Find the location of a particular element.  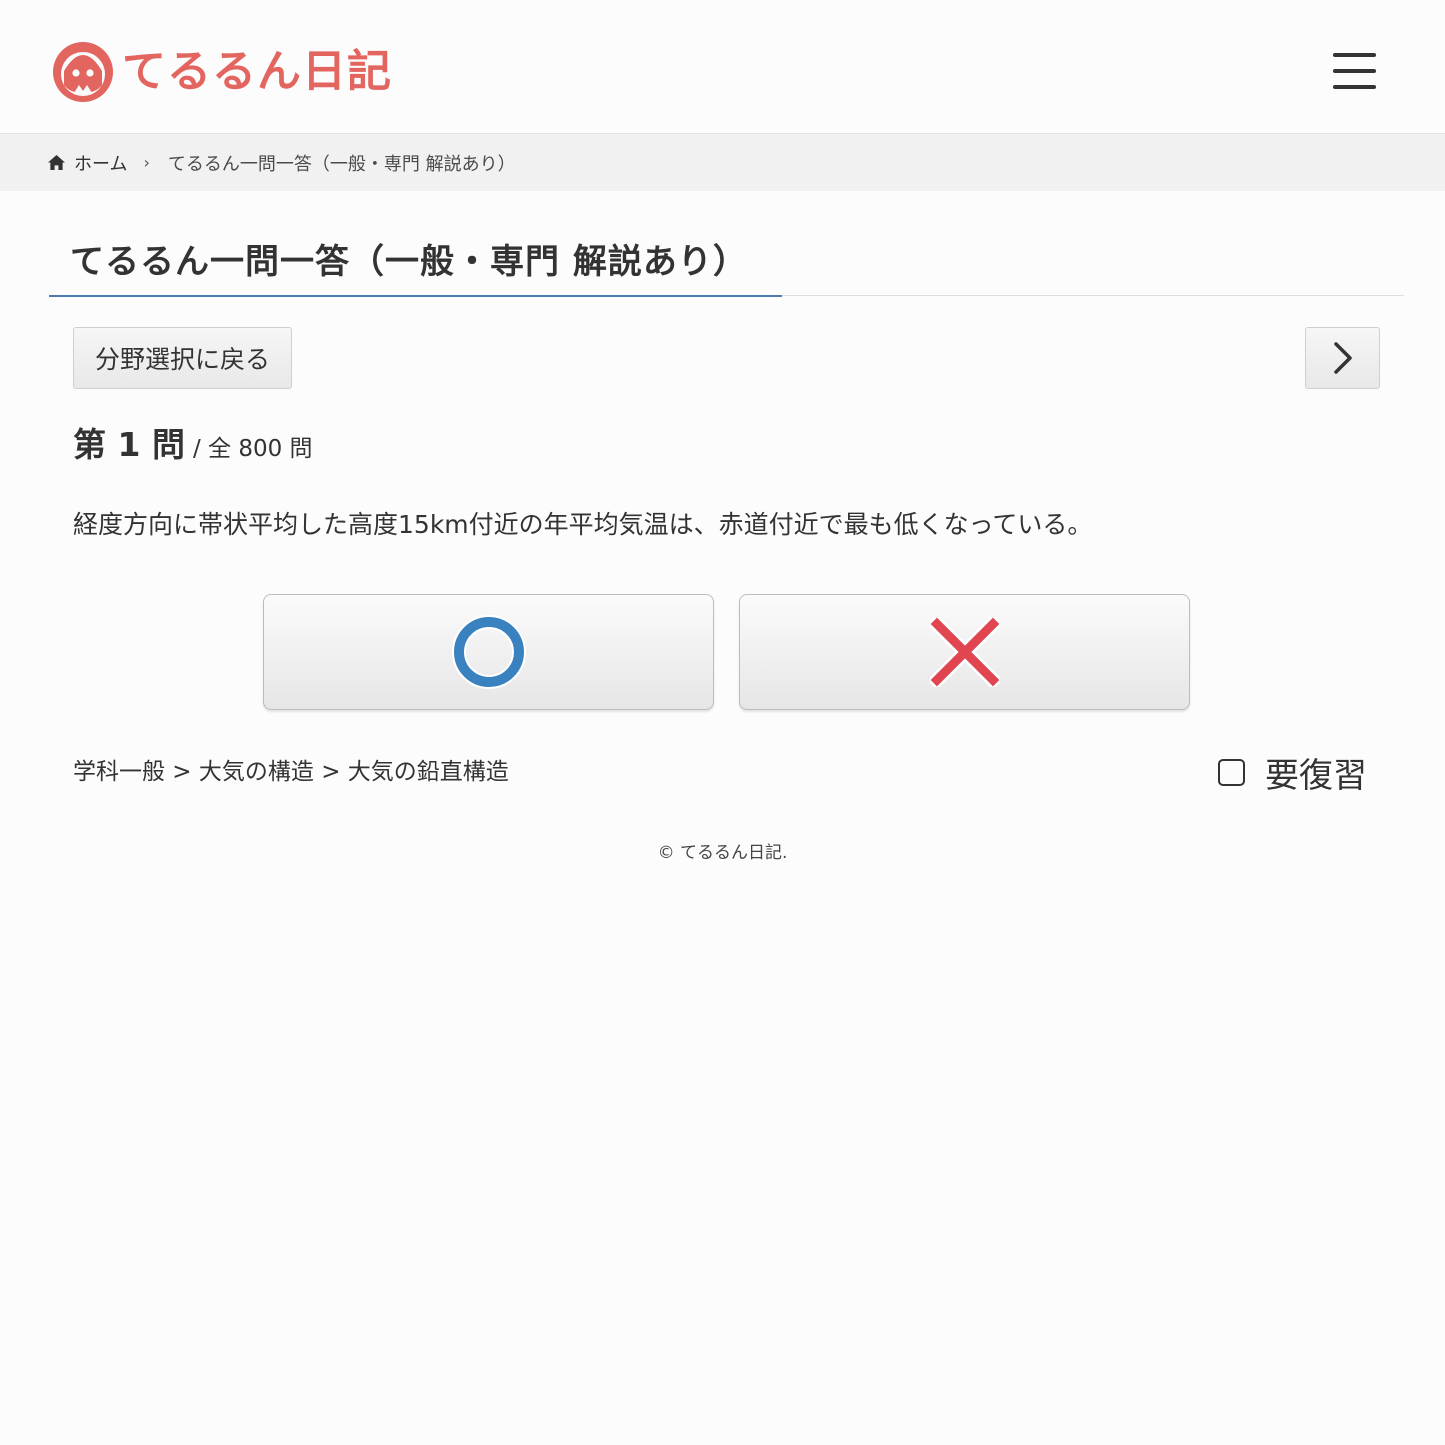

page-title: てるるん一問一答（一般・専門 解説あり） is located at coordinates (409, 262).